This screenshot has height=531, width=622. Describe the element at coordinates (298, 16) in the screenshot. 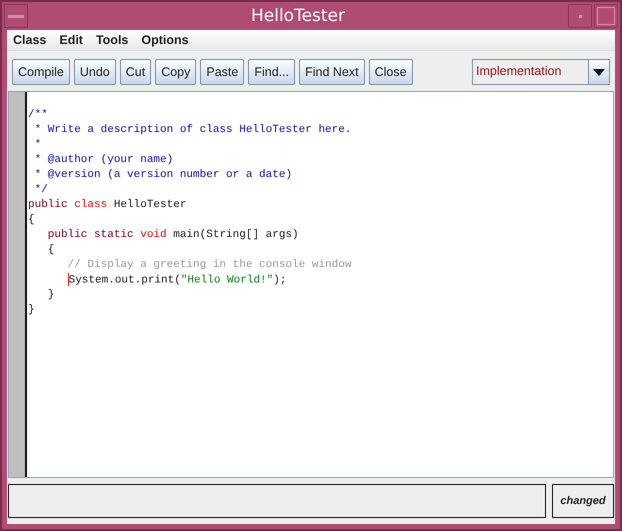

I see `window-title: HelloTester` at that location.